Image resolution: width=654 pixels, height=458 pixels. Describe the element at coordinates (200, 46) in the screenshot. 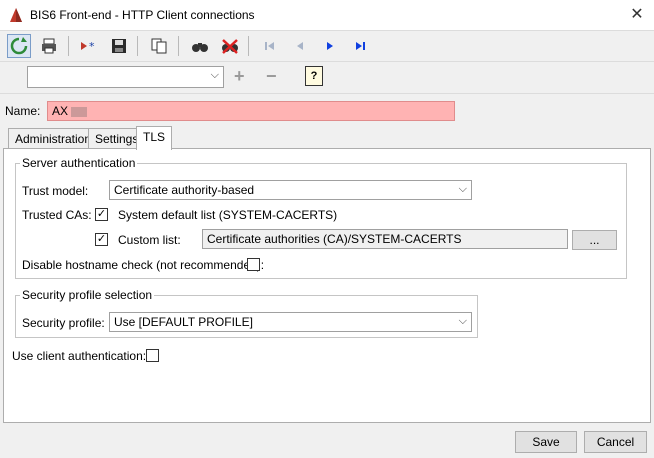

I see `find-icon` at that location.